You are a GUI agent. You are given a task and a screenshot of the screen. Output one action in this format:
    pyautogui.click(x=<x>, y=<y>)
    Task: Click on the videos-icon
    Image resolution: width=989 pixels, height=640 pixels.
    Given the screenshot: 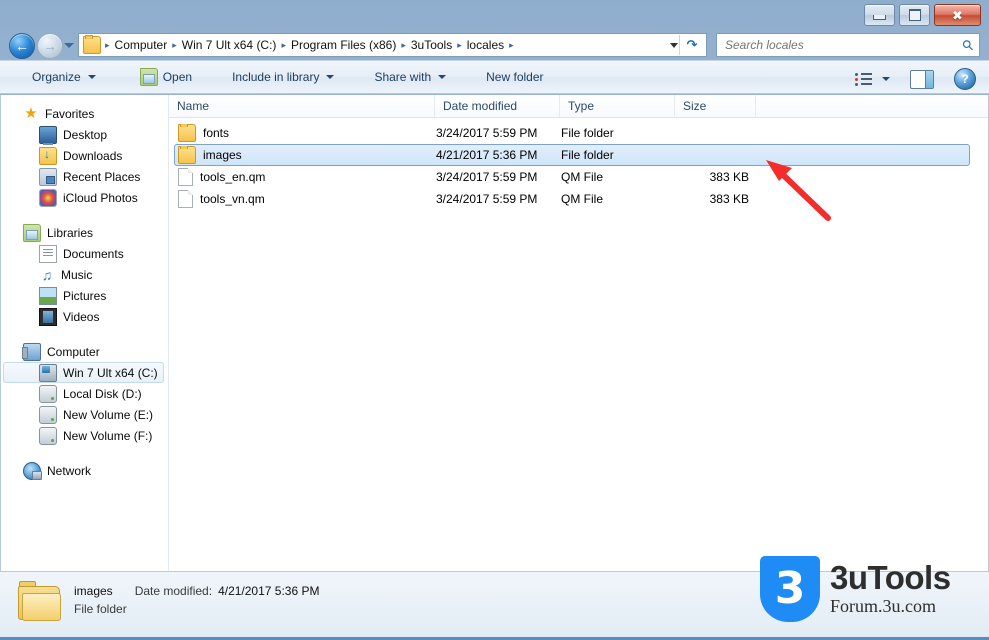 What is the action you would take?
    pyautogui.click(x=48, y=316)
    